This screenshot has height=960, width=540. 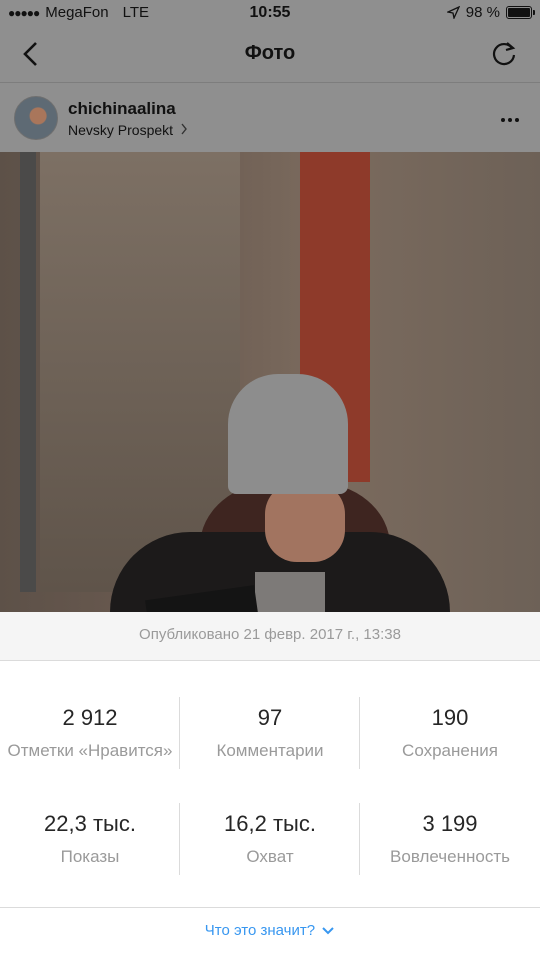 What do you see at coordinates (90, 733) in the screenshot?
I see `stat-likes: 2 912 Отметки «Нравится»` at bounding box center [90, 733].